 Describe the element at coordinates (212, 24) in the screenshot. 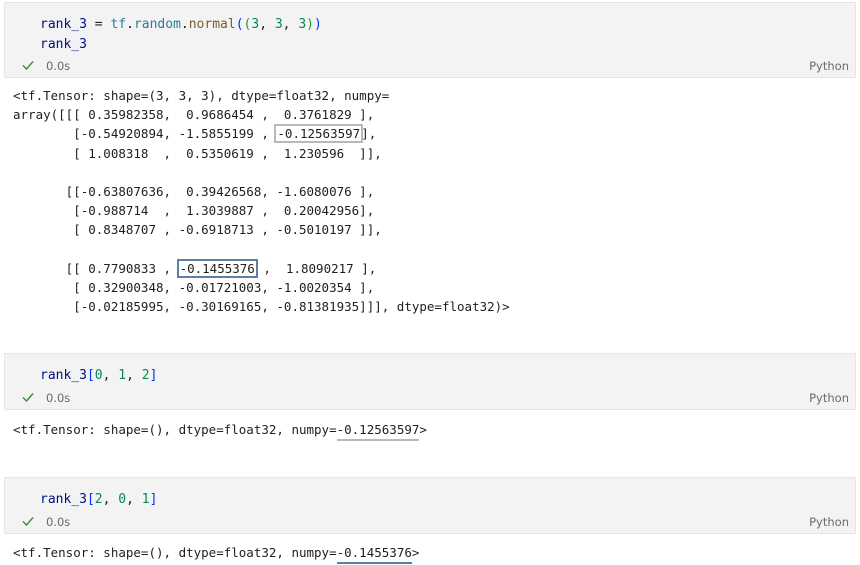

I see `token-function: normal` at that location.